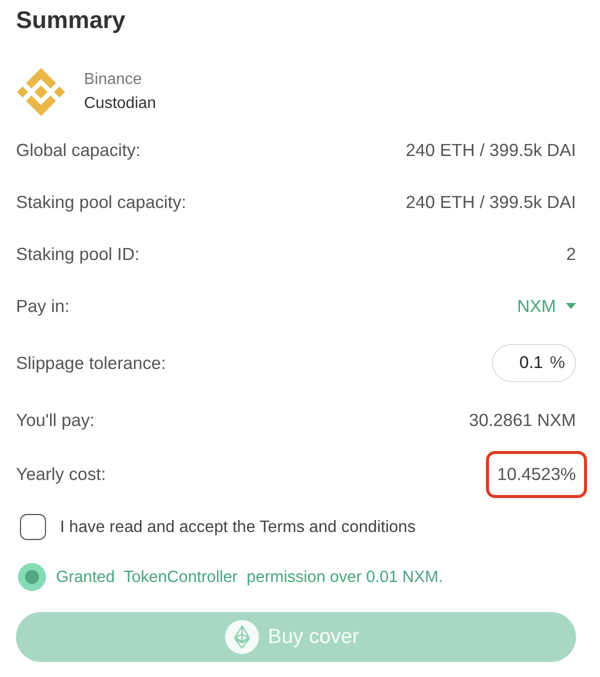 The width and height of the screenshot is (600, 677). What do you see at coordinates (241, 637) in the screenshot?
I see `ethereum-icon` at bounding box center [241, 637].